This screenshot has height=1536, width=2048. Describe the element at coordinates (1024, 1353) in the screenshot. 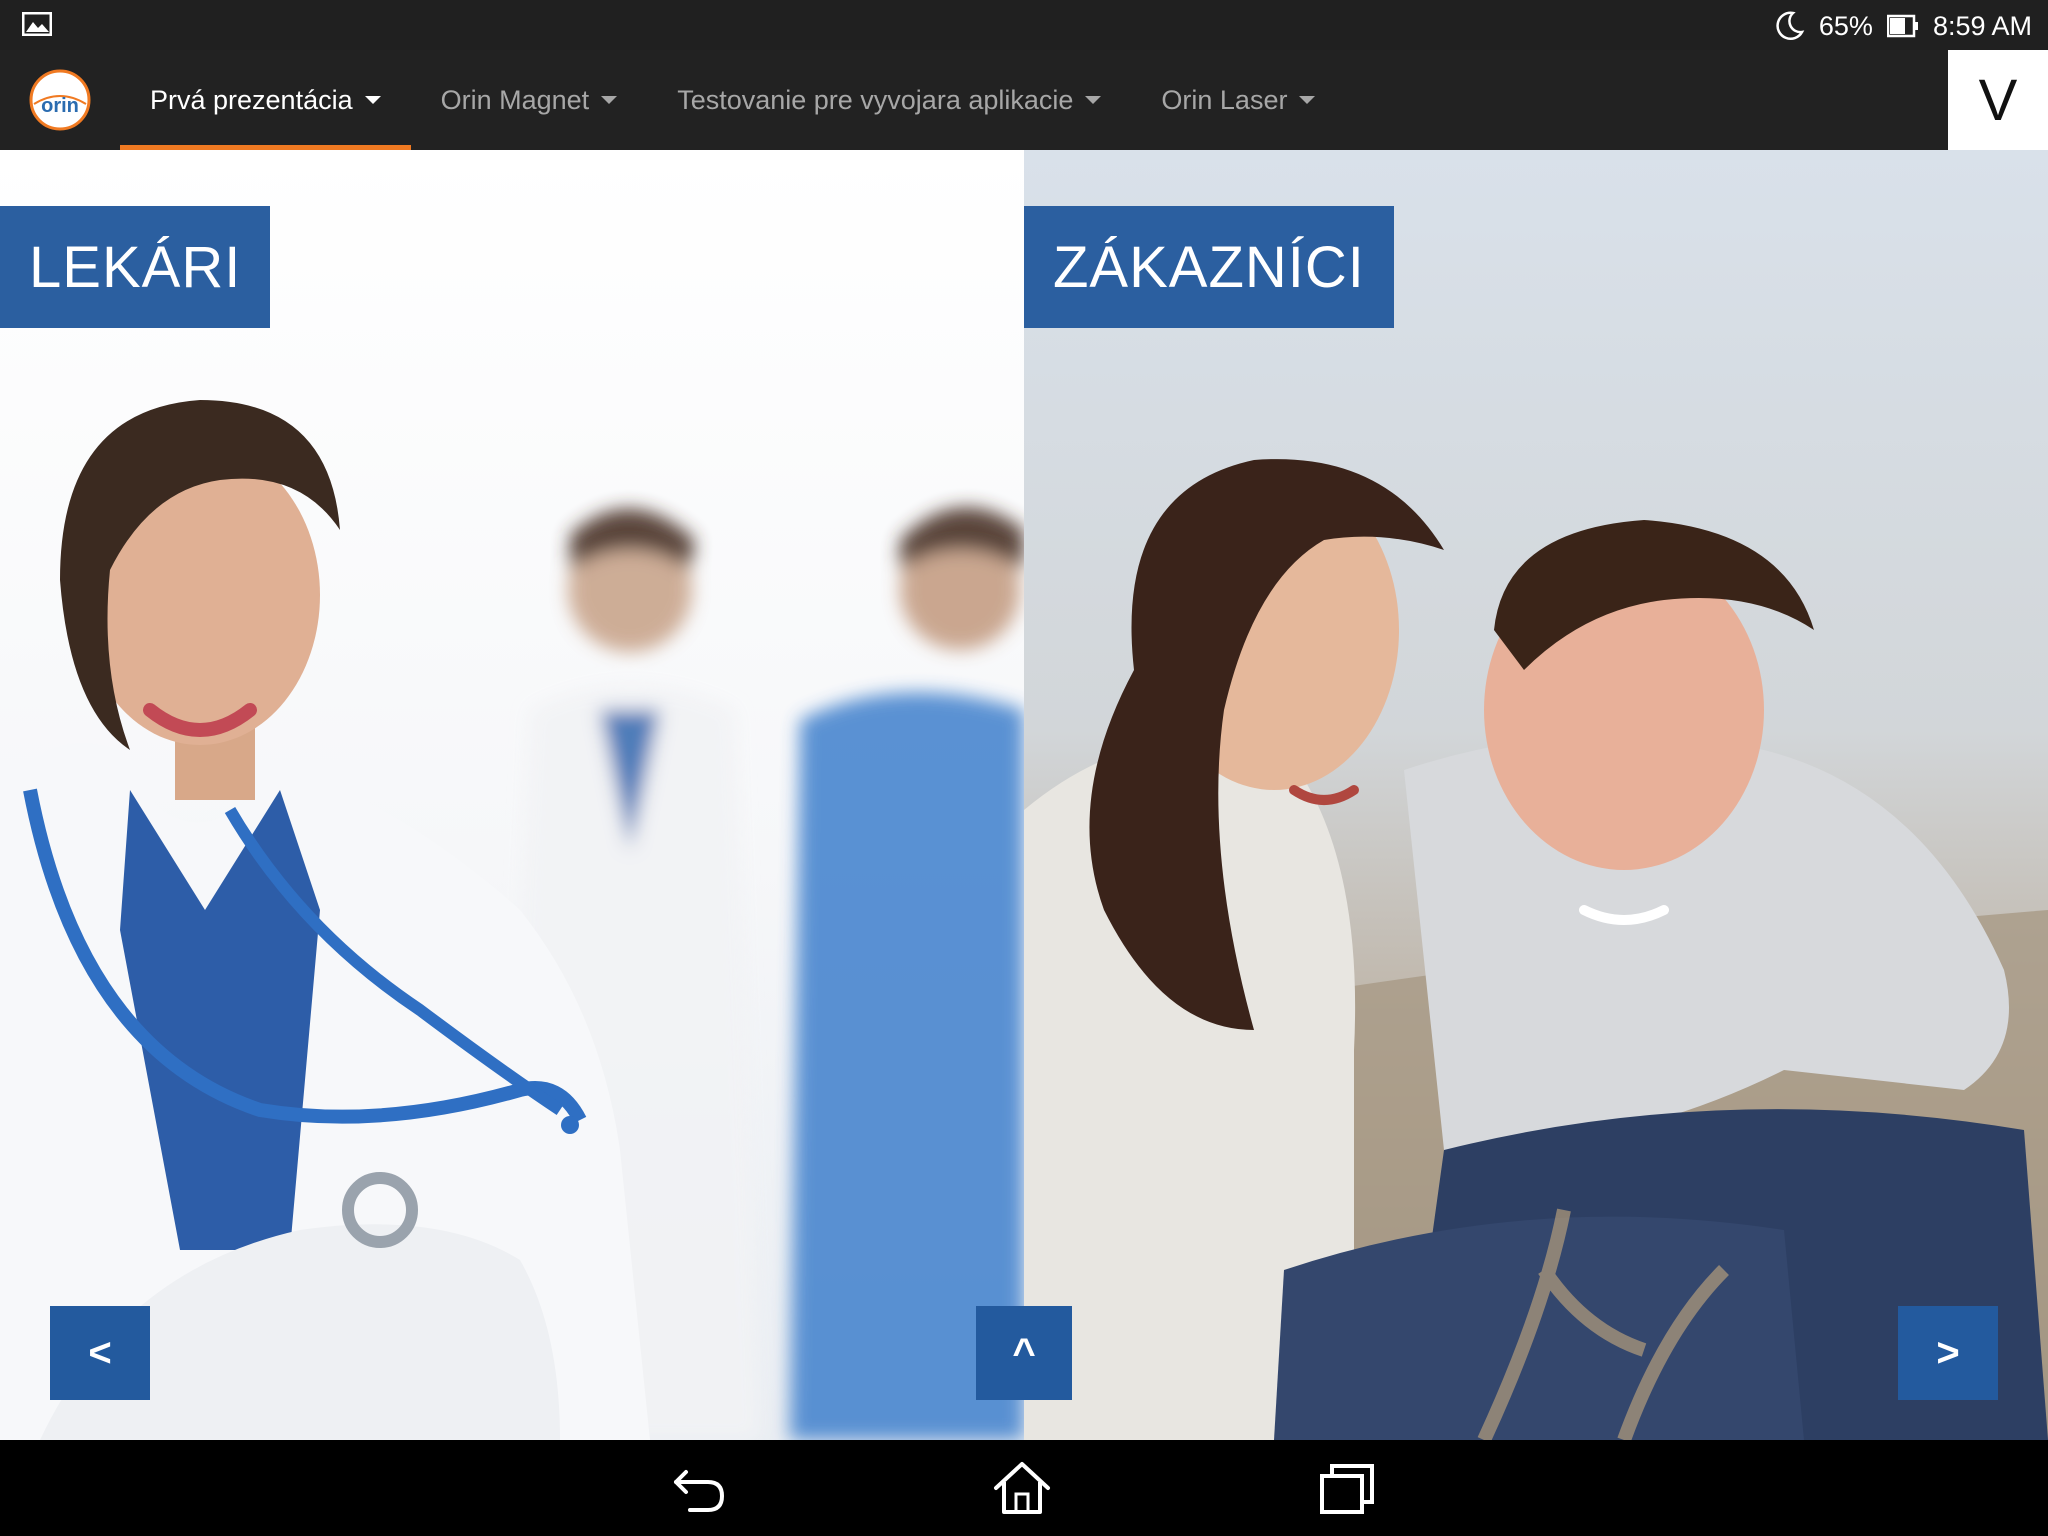

I see `up-button: ^` at that location.